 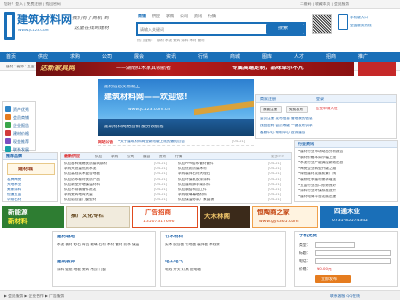 What do you see at coordinates (170, 16) in the screenshot?
I see `search-tab: 求购` at bounding box center [170, 16].